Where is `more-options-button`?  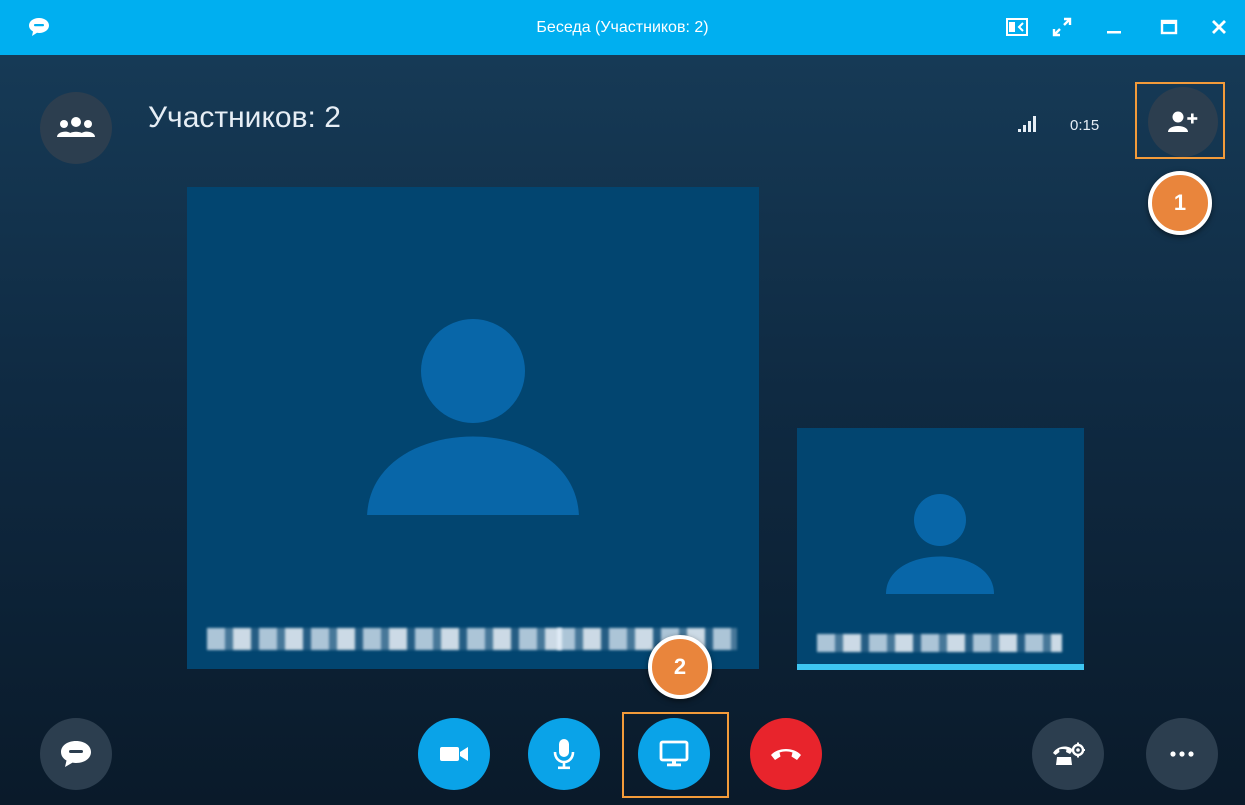
more-options-button is located at coordinates (1182, 754).